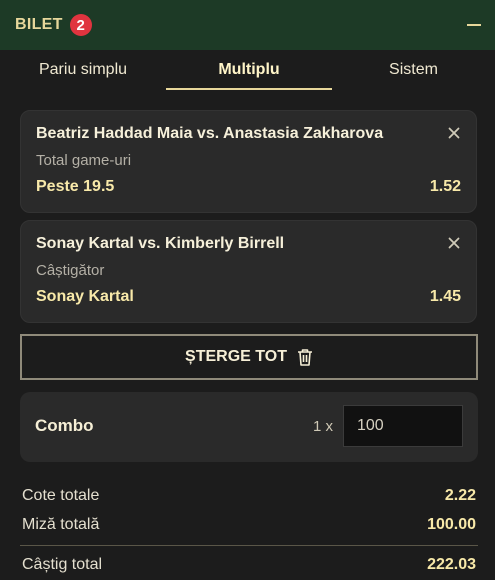 The width and height of the screenshot is (495, 580). Describe the element at coordinates (160, 243) in the screenshot. I see `bet-match: Sonay Kartal vs. Kimberly Birrell` at that location.